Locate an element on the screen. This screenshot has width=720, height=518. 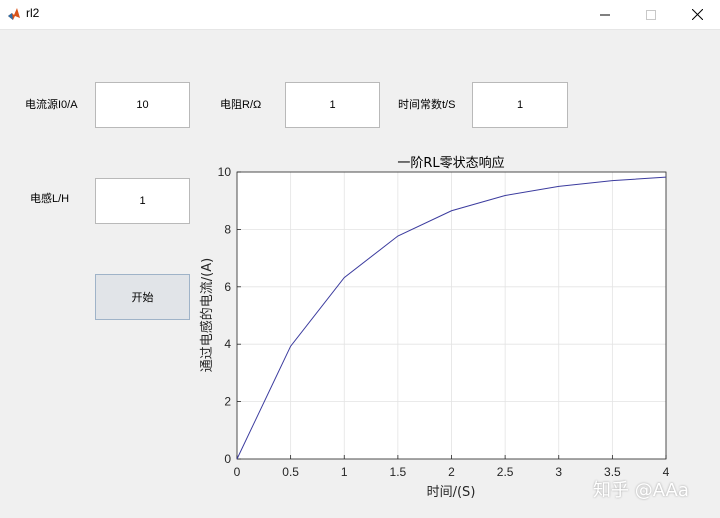
chart-title: 一阶RL零状态响应 is located at coordinates (450, 163).